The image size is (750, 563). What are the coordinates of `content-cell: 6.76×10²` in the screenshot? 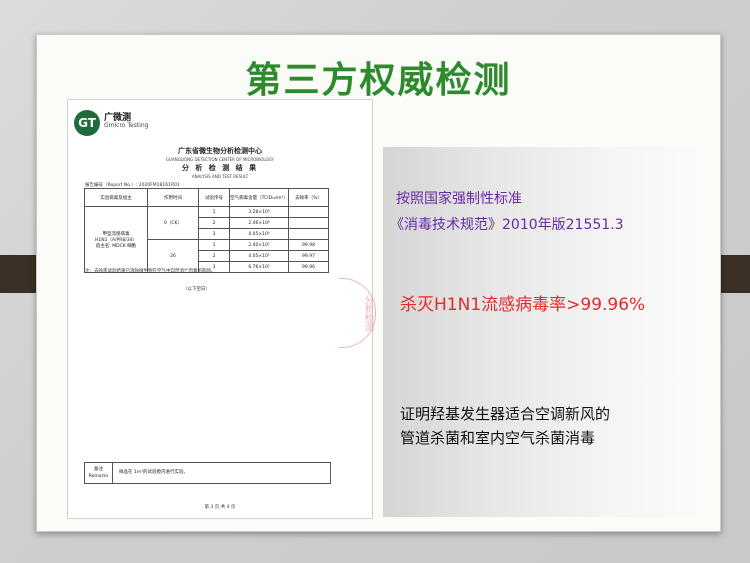 It's located at (259, 267).